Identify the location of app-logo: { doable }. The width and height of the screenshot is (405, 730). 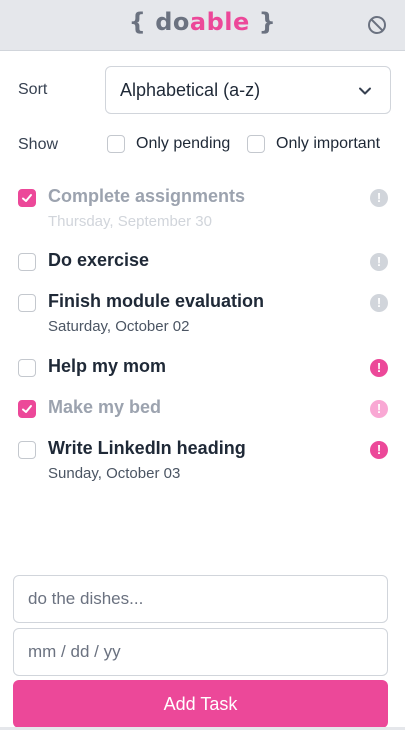
(202, 22).